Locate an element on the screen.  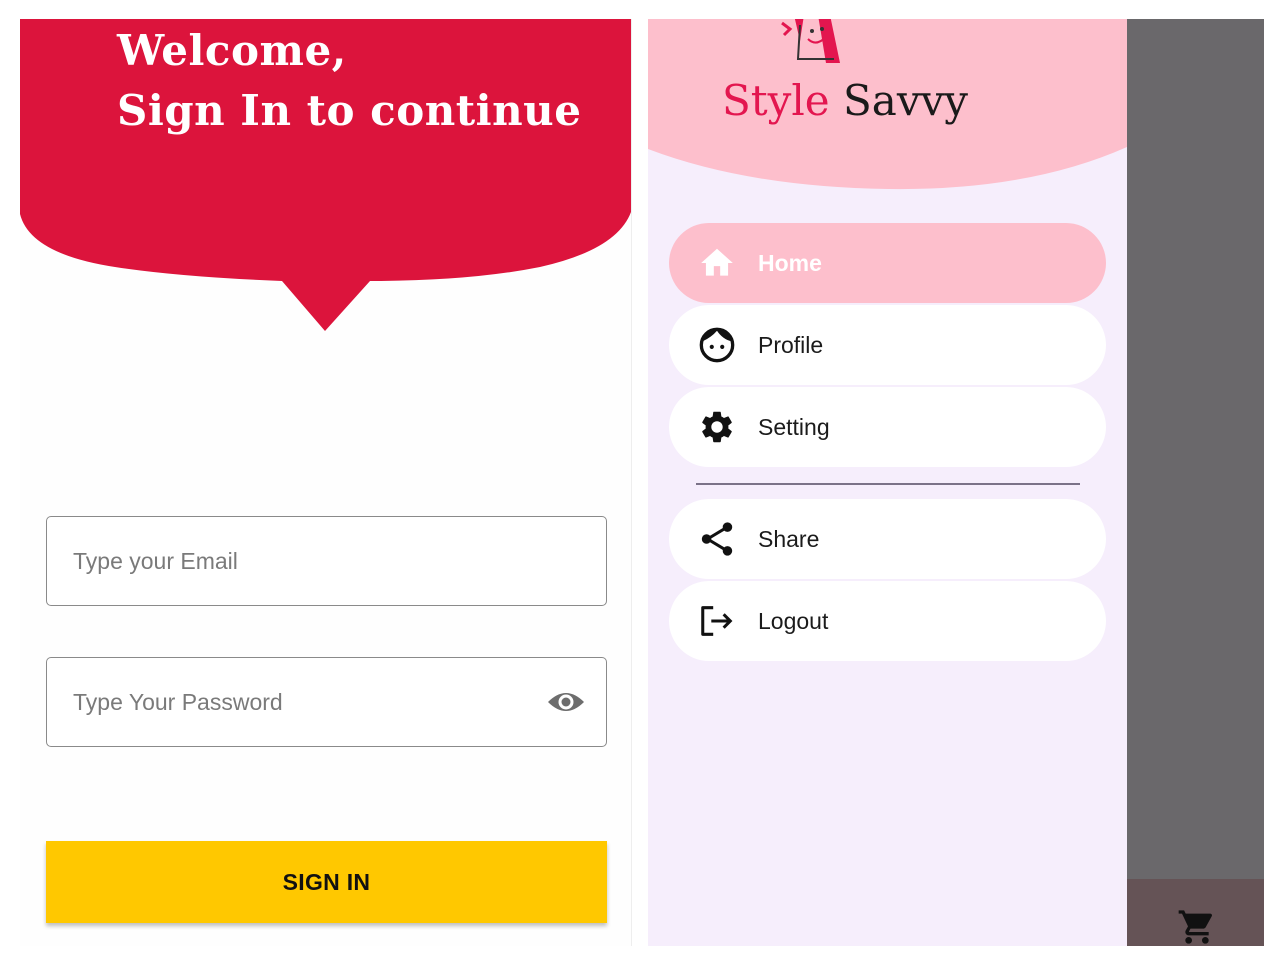
brand-name-part-1: Style is located at coordinates (776, 100).